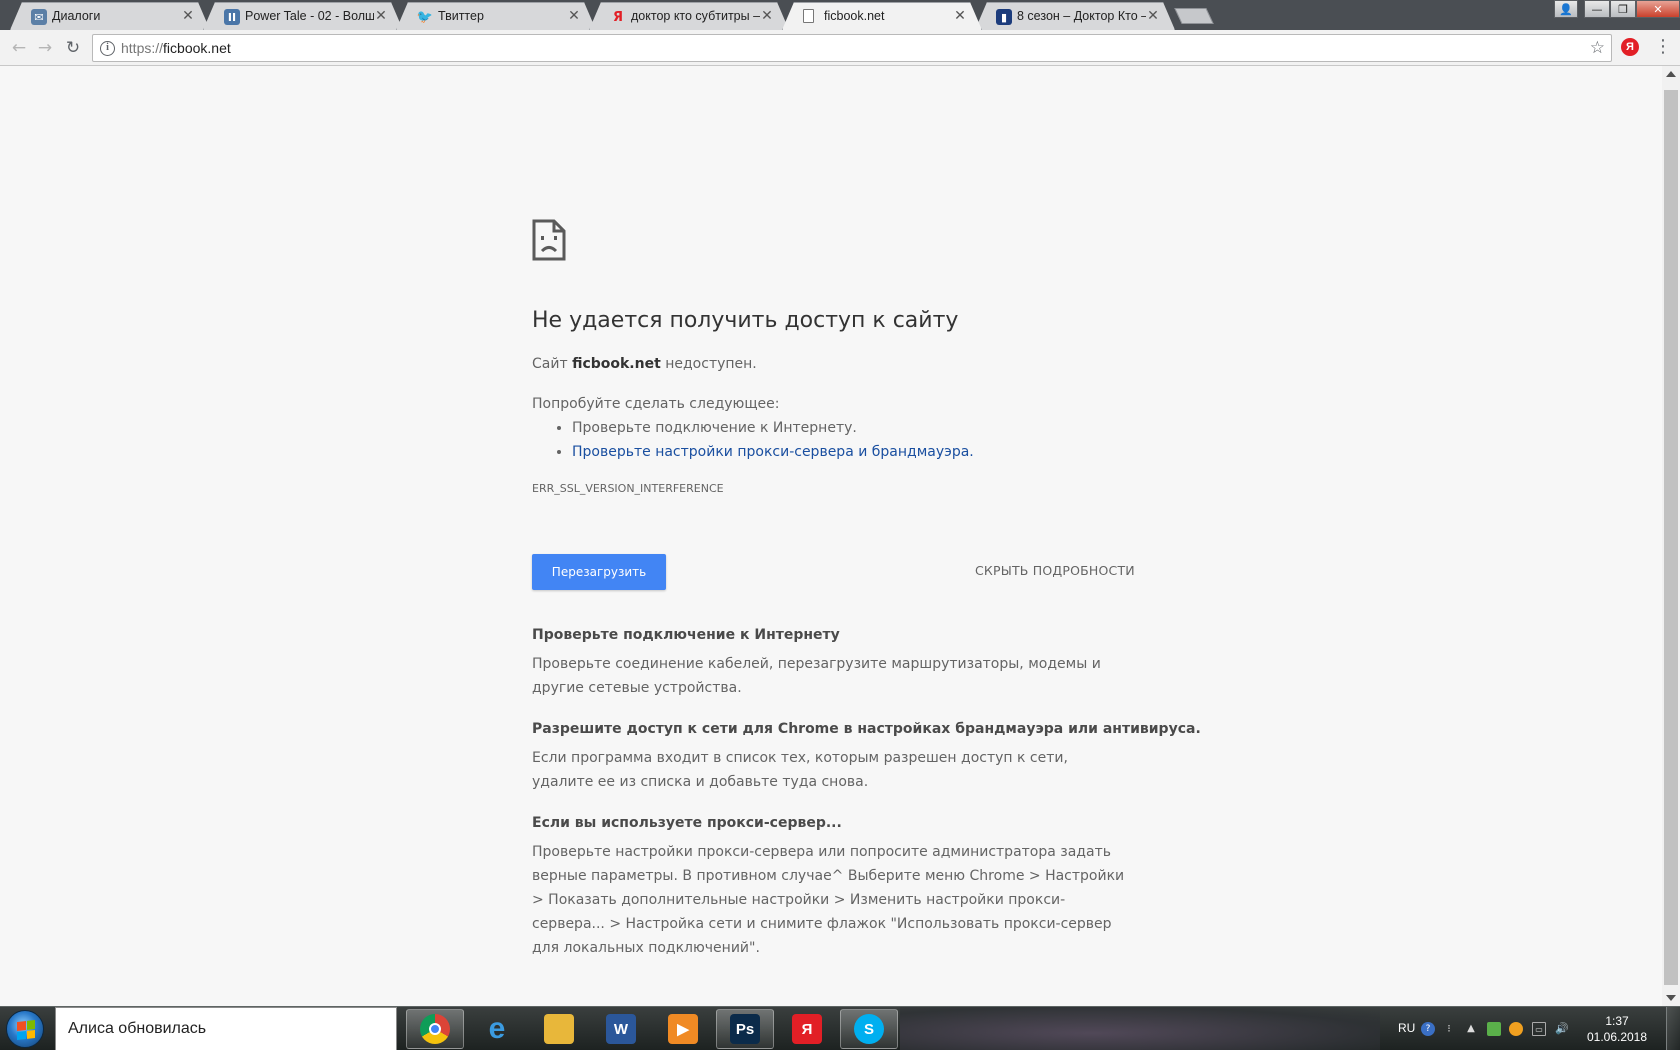  I want to click on details-heading: Проверьте подключение к Интернету, so click(686, 635).